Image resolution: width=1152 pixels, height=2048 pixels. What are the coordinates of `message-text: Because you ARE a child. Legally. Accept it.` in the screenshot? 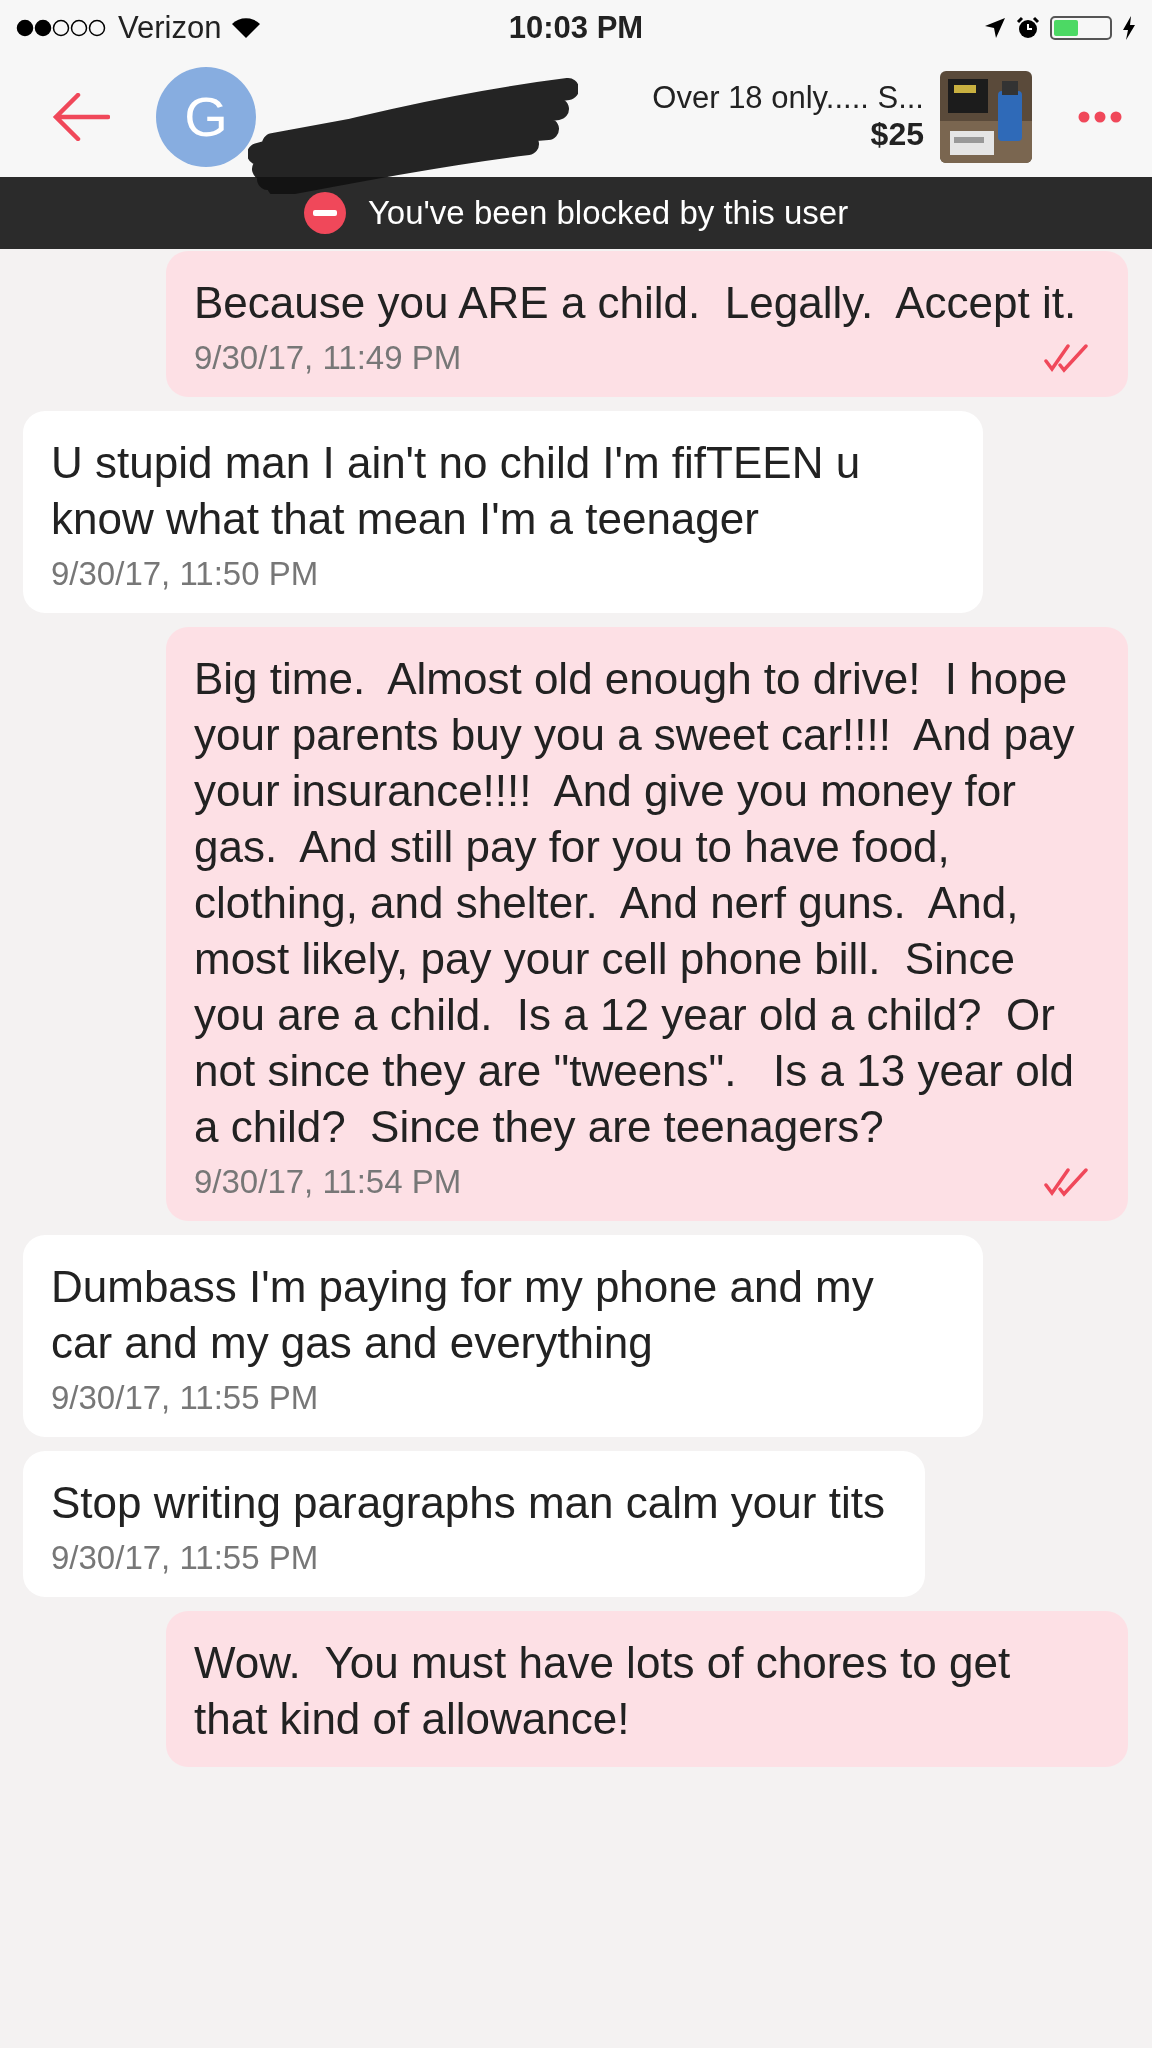 It's located at (636, 303).